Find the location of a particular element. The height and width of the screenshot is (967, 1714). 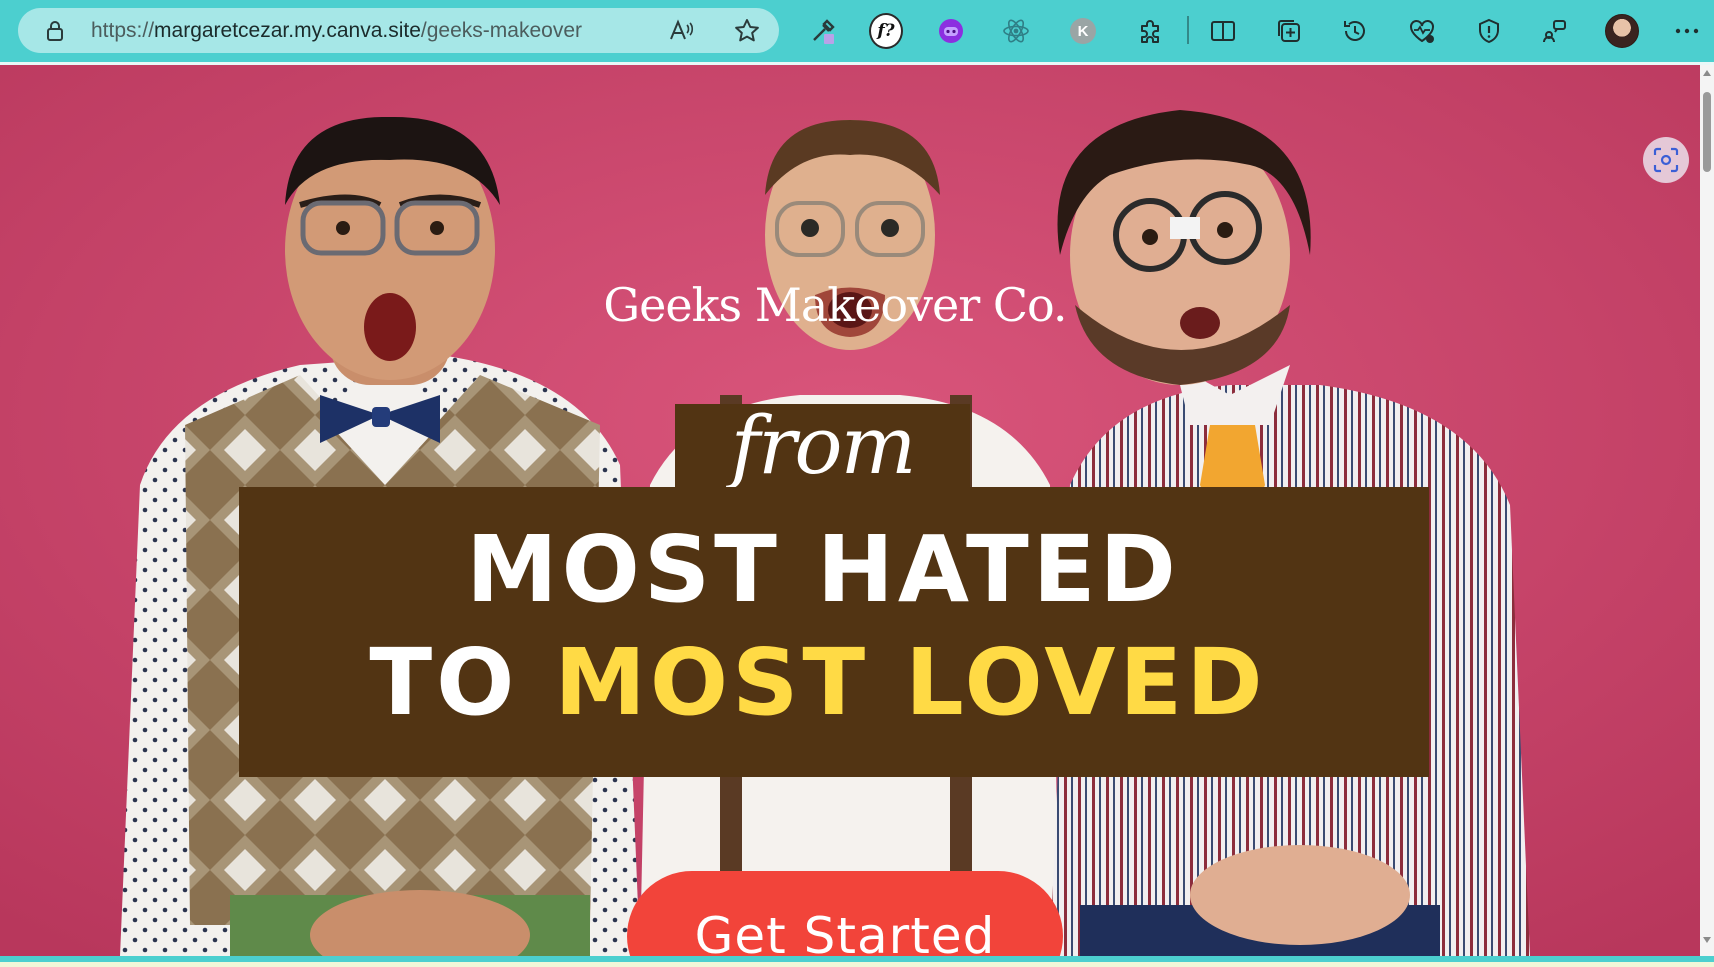

font-identify-extension-icon: f? is located at coordinates (886, 31).